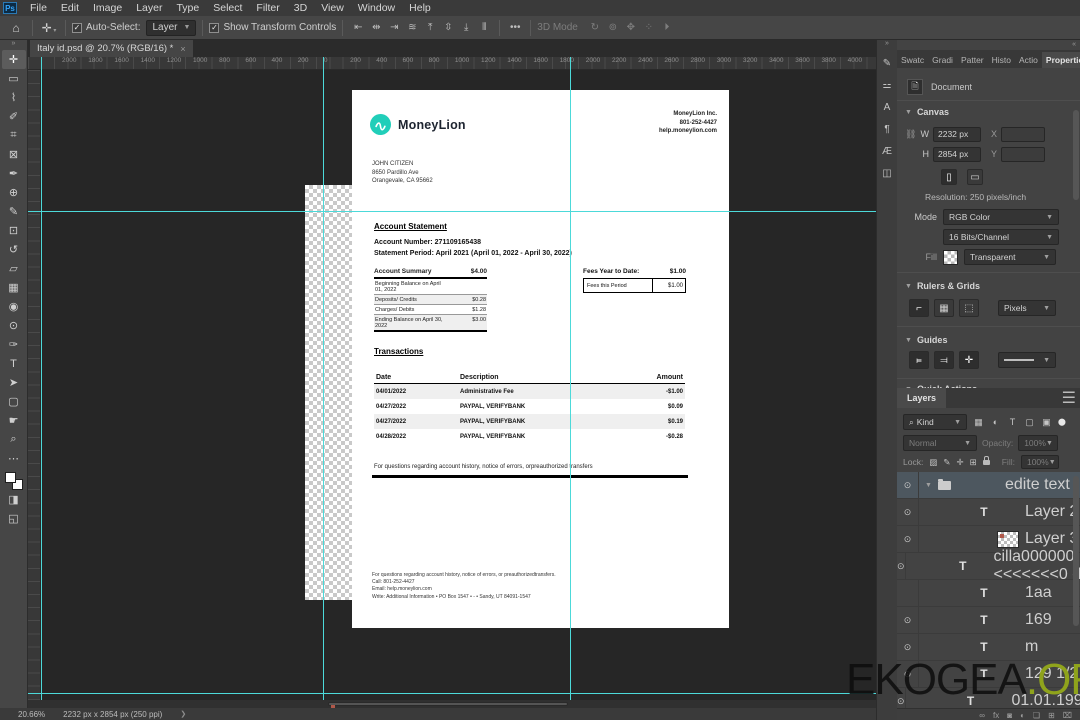 The width and height of the screenshot is (1080, 720). Describe the element at coordinates (149, 8) in the screenshot. I see `menu-item: Layer` at that location.